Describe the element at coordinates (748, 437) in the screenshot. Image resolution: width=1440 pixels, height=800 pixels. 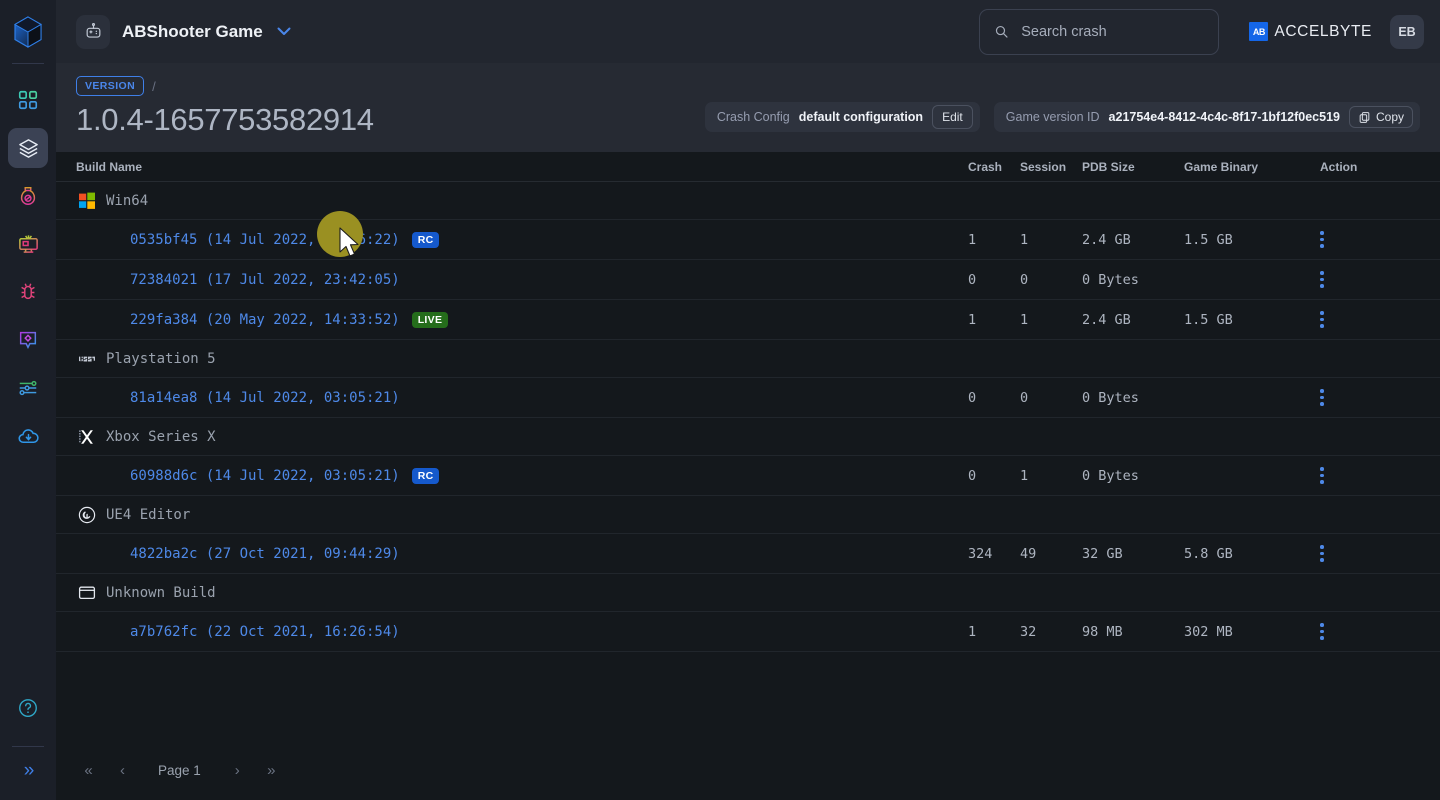
I see `platform-group-row: Xbox Series X` at that location.